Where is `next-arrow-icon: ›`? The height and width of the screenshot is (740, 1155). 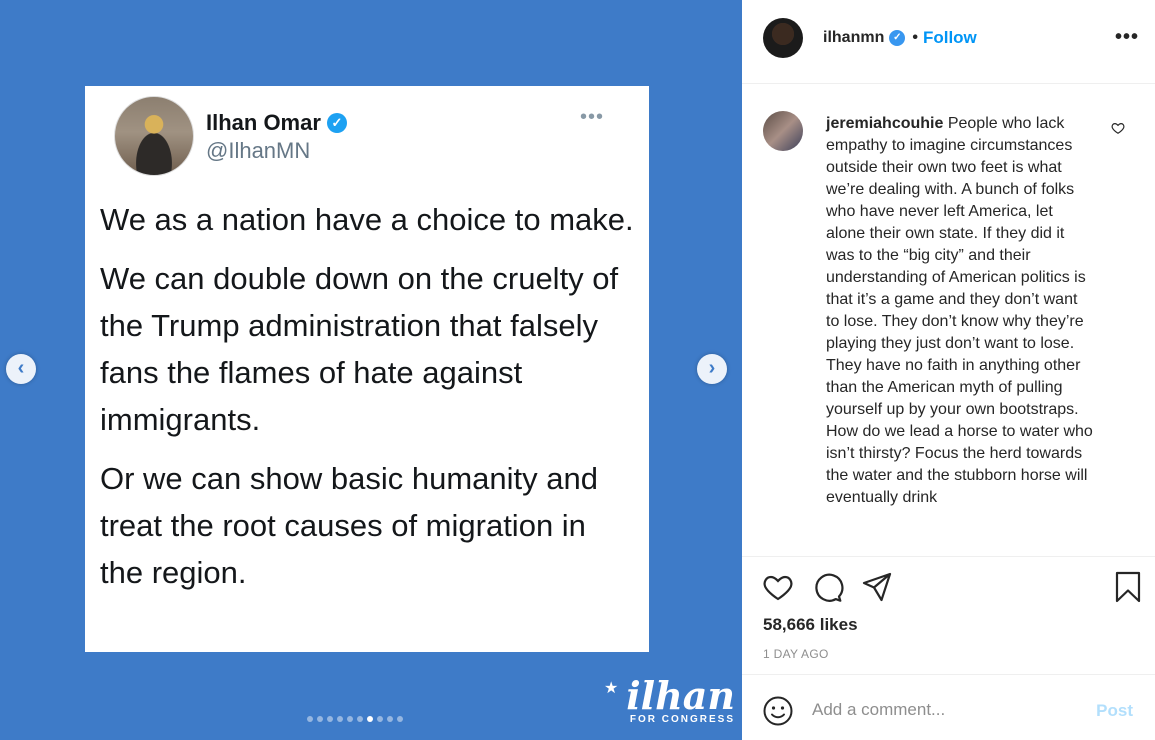
next-arrow-icon: › is located at coordinates (712, 369).